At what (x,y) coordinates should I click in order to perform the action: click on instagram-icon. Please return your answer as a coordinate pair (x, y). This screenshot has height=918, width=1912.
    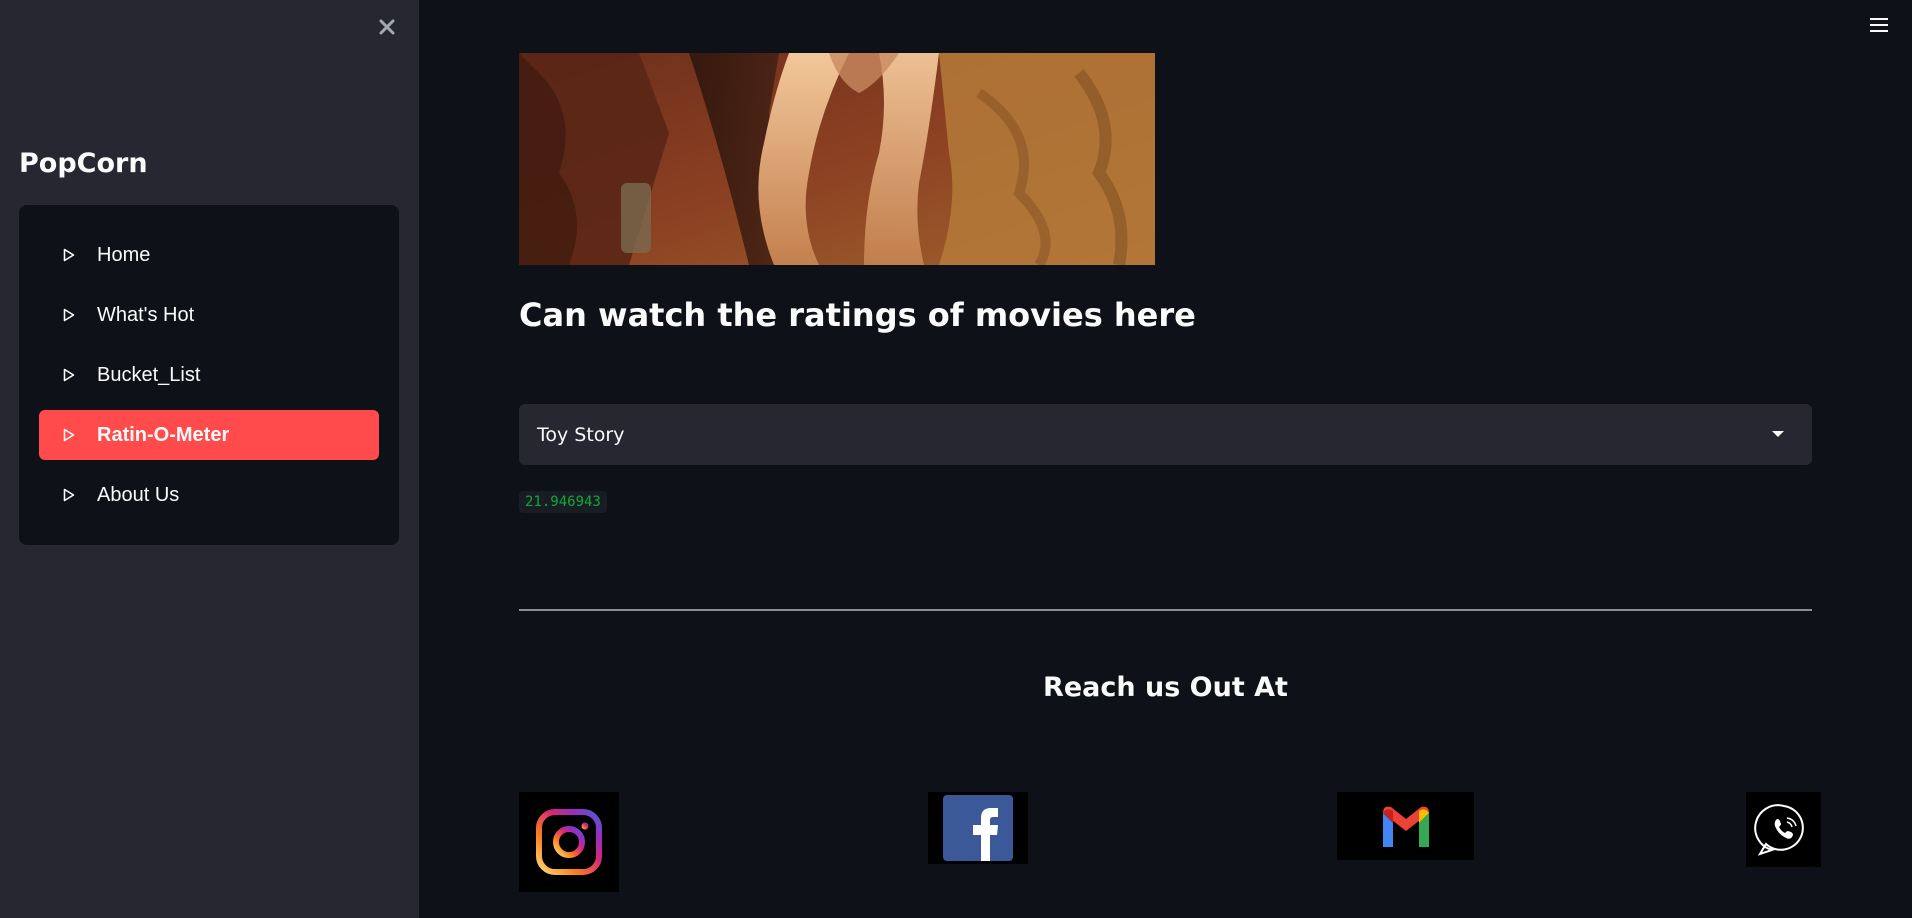
    Looking at the image, I should click on (569, 842).